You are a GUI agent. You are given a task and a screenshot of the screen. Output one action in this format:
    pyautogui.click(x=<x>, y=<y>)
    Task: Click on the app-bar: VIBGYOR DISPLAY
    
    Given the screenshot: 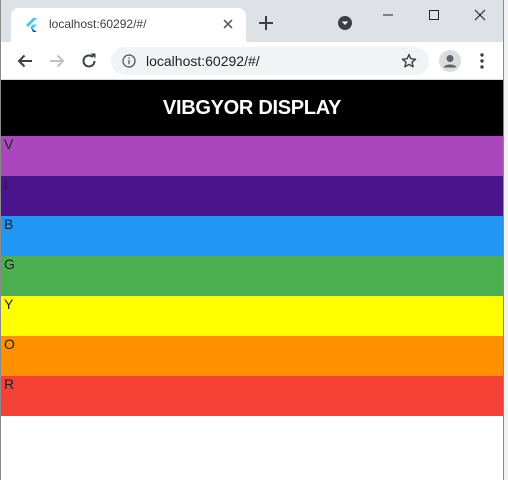 What is the action you would take?
    pyautogui.click(x=252, y=108)
    